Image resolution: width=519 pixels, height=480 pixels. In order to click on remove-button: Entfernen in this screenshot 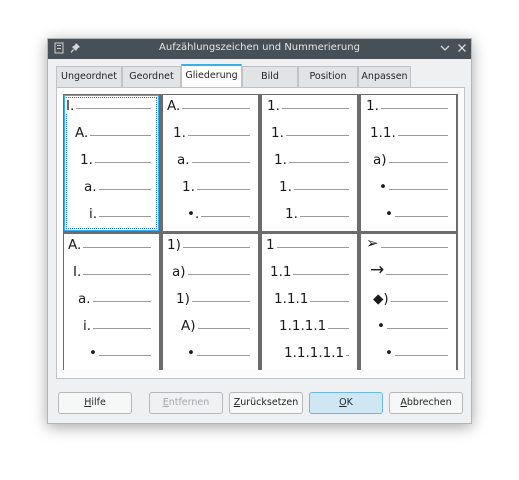, I will do `click(186, 403)`.